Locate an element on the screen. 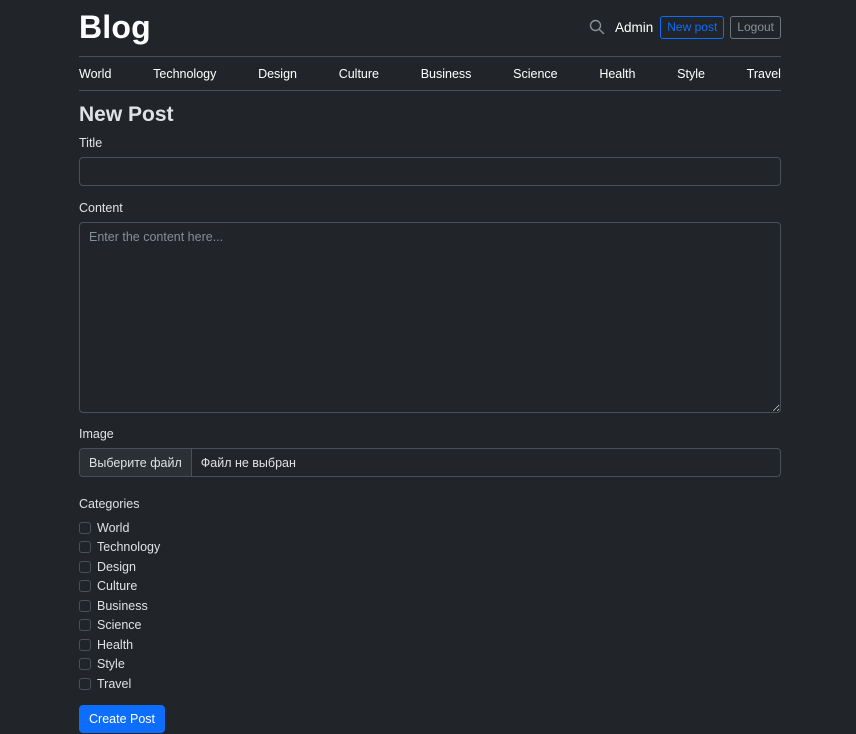 The width and height of the screenshot is (856, 734). search-icon is located at coordinates (597, 27).